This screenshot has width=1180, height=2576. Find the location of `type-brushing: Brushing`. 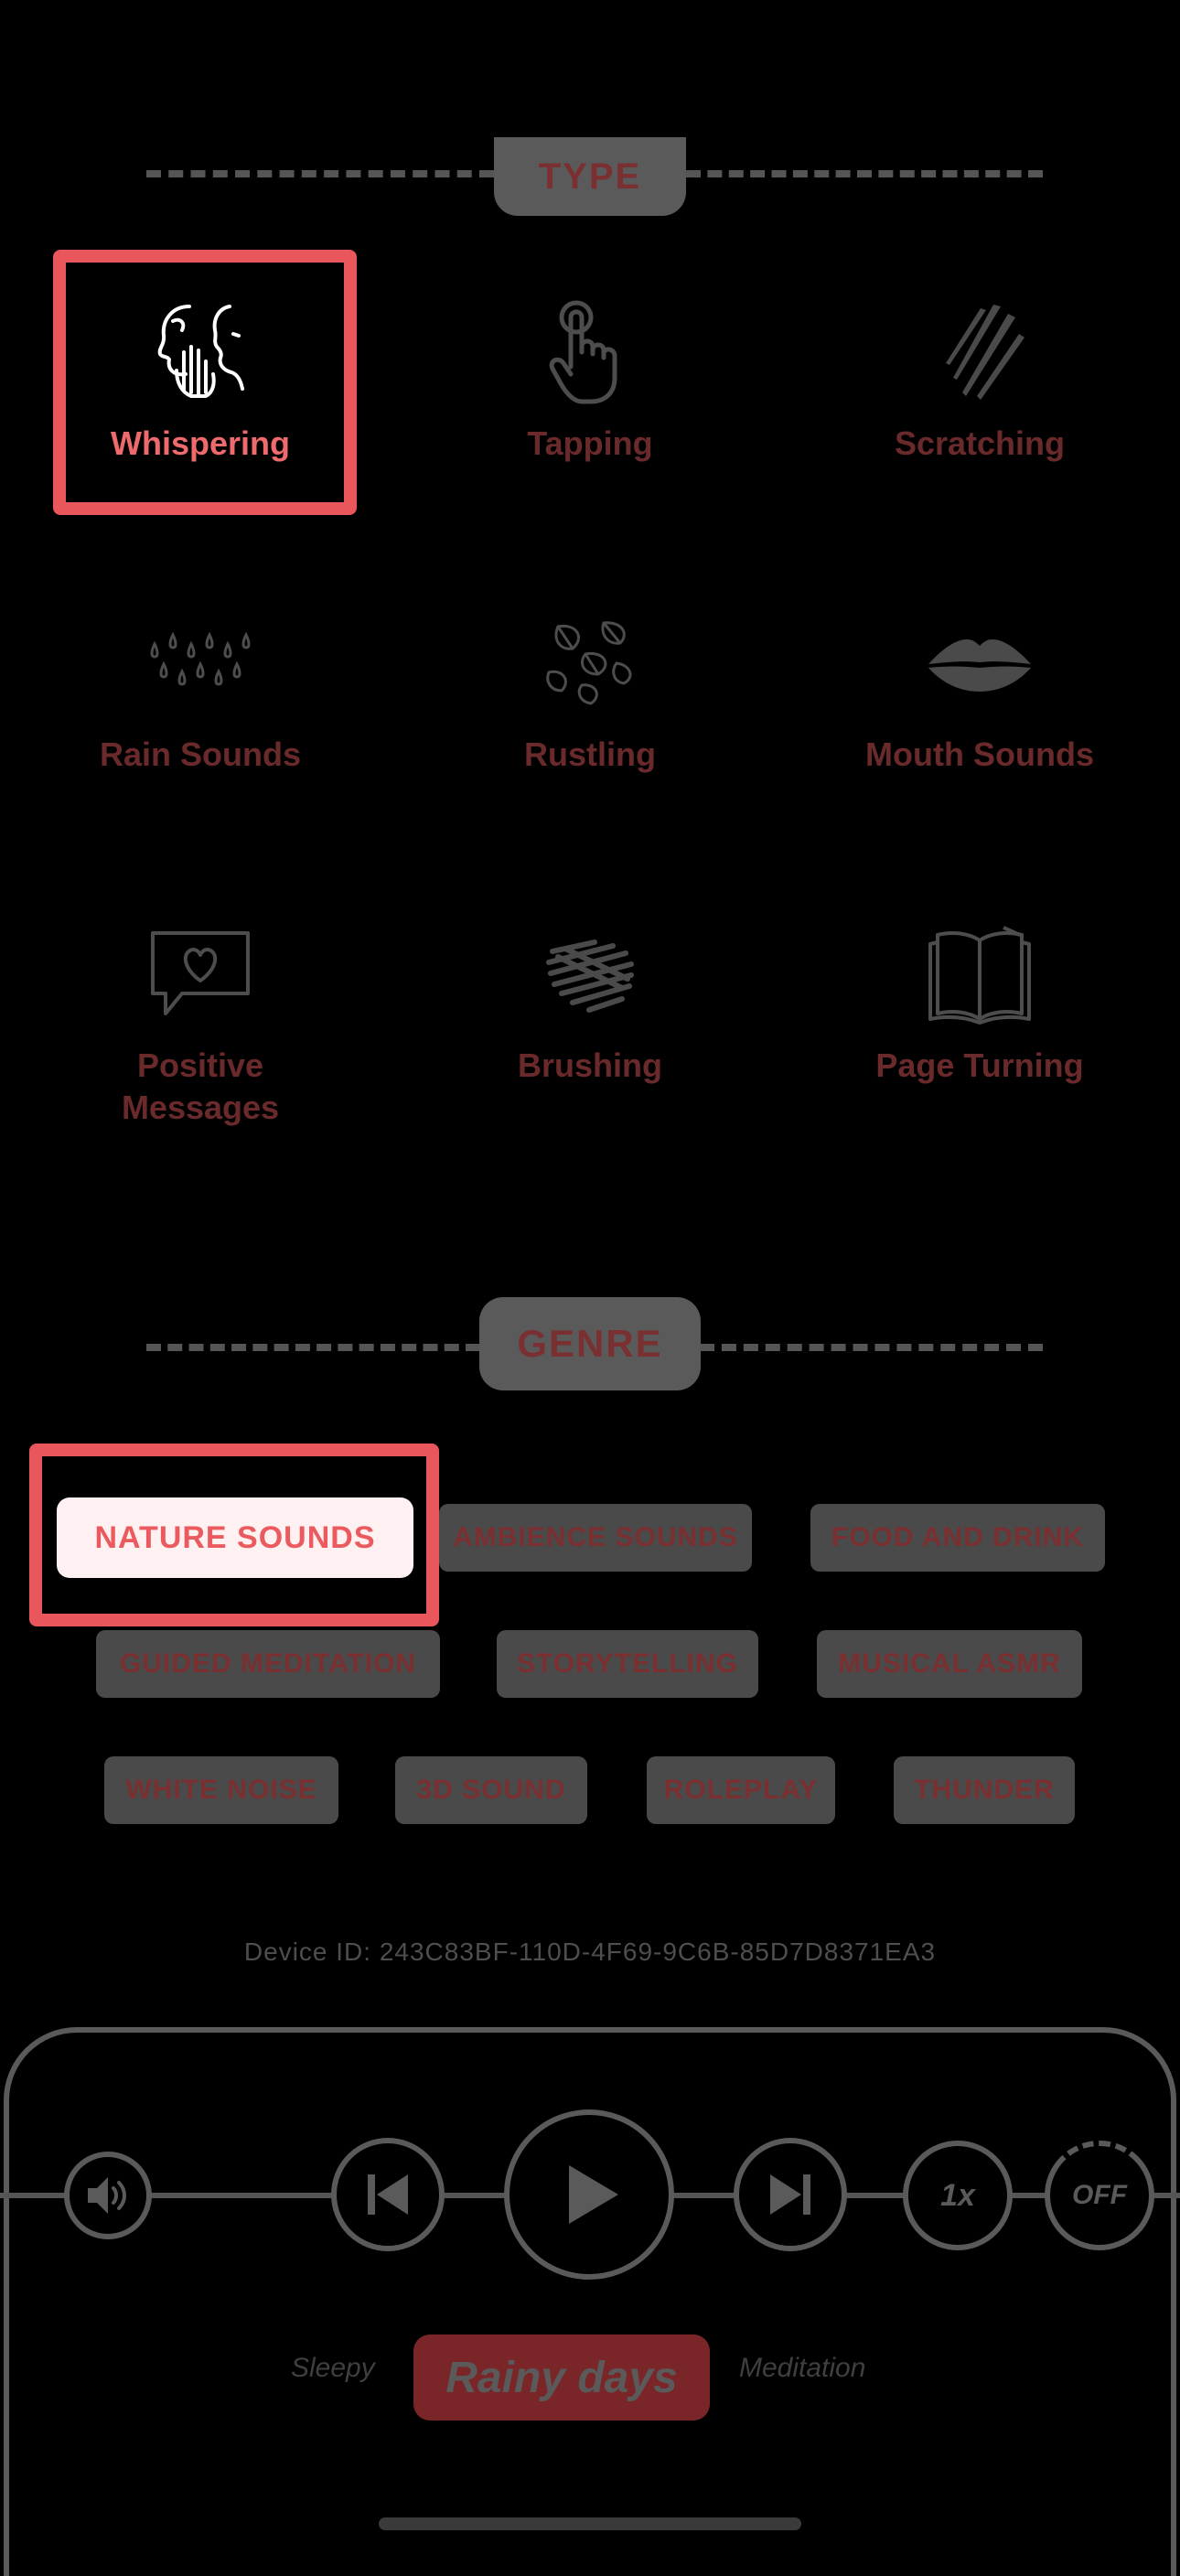

type-brushing: Brushing is located at coordinates (590, 1001).